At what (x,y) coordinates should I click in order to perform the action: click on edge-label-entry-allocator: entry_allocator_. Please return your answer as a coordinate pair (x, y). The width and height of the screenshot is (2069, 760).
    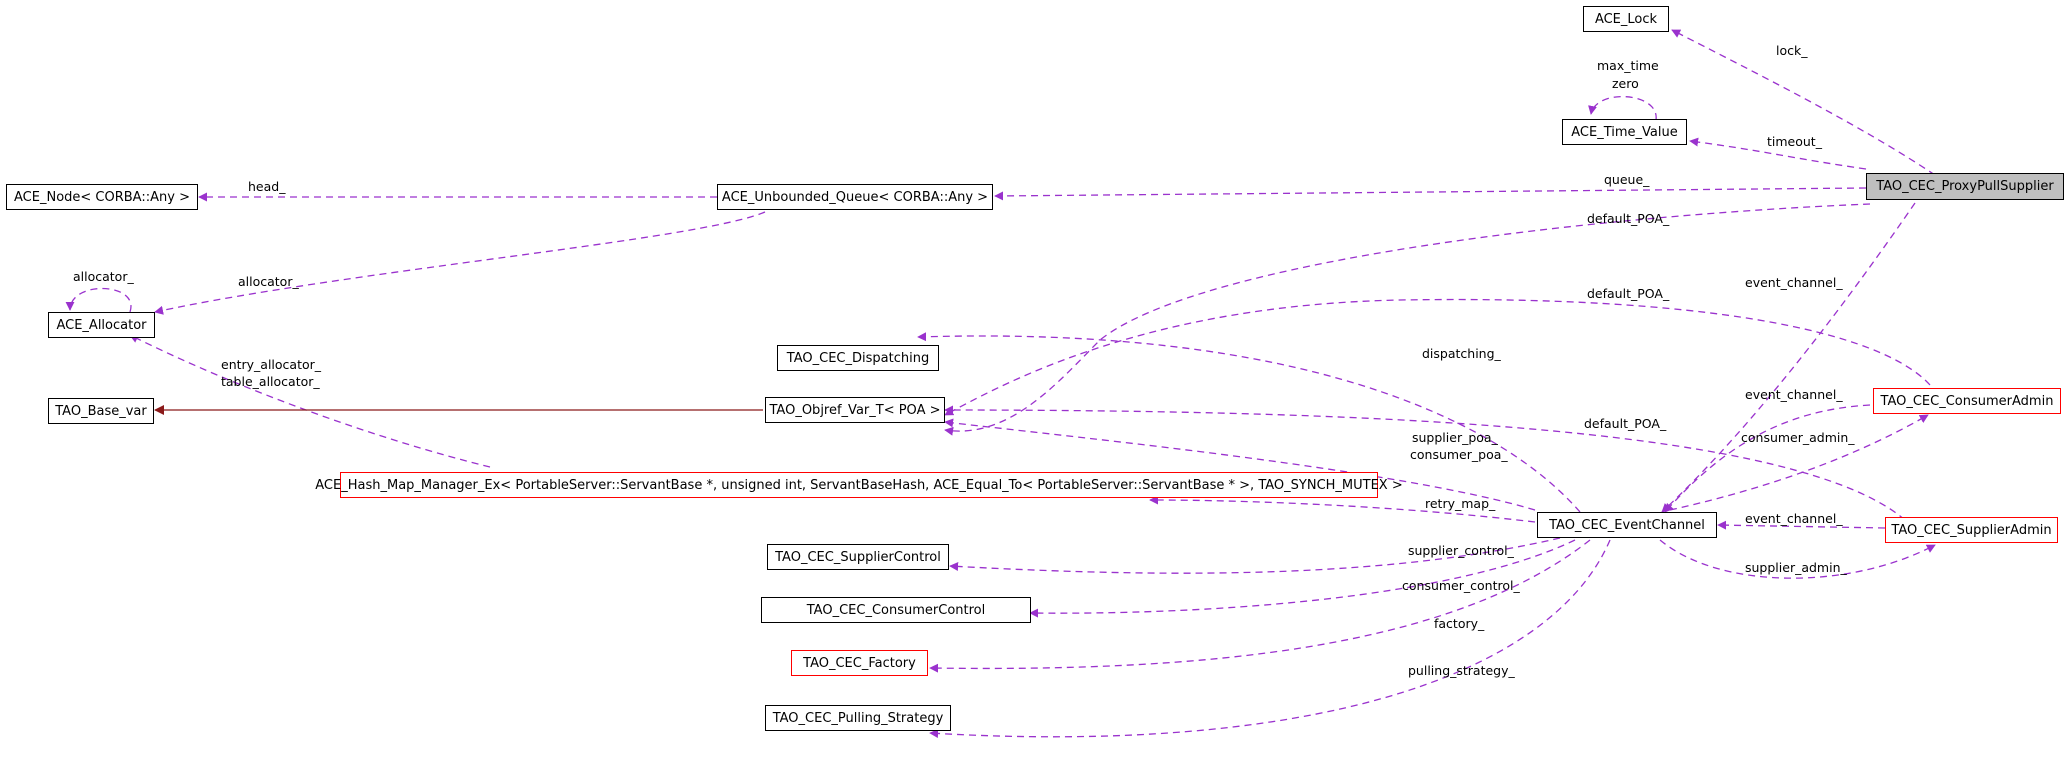
    Looking at the image, I should click on (271, 364).